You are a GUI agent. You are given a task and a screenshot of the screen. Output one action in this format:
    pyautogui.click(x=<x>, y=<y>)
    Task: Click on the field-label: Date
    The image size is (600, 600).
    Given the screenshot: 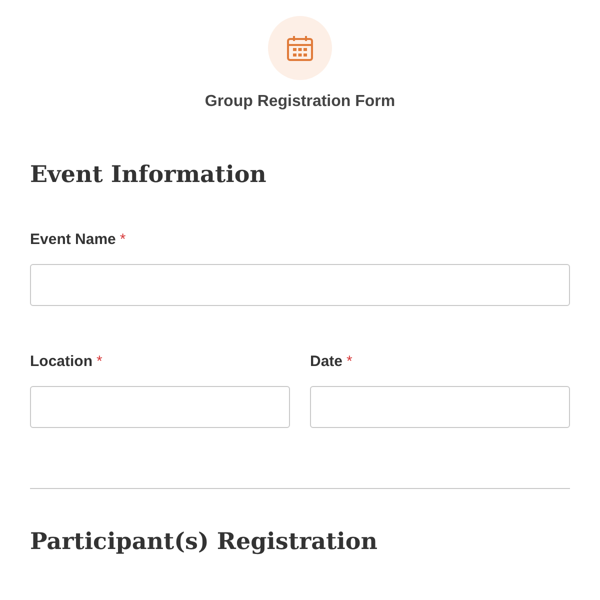 What is the action you would take?
    pyautogui.click(x=326, y=361)
    